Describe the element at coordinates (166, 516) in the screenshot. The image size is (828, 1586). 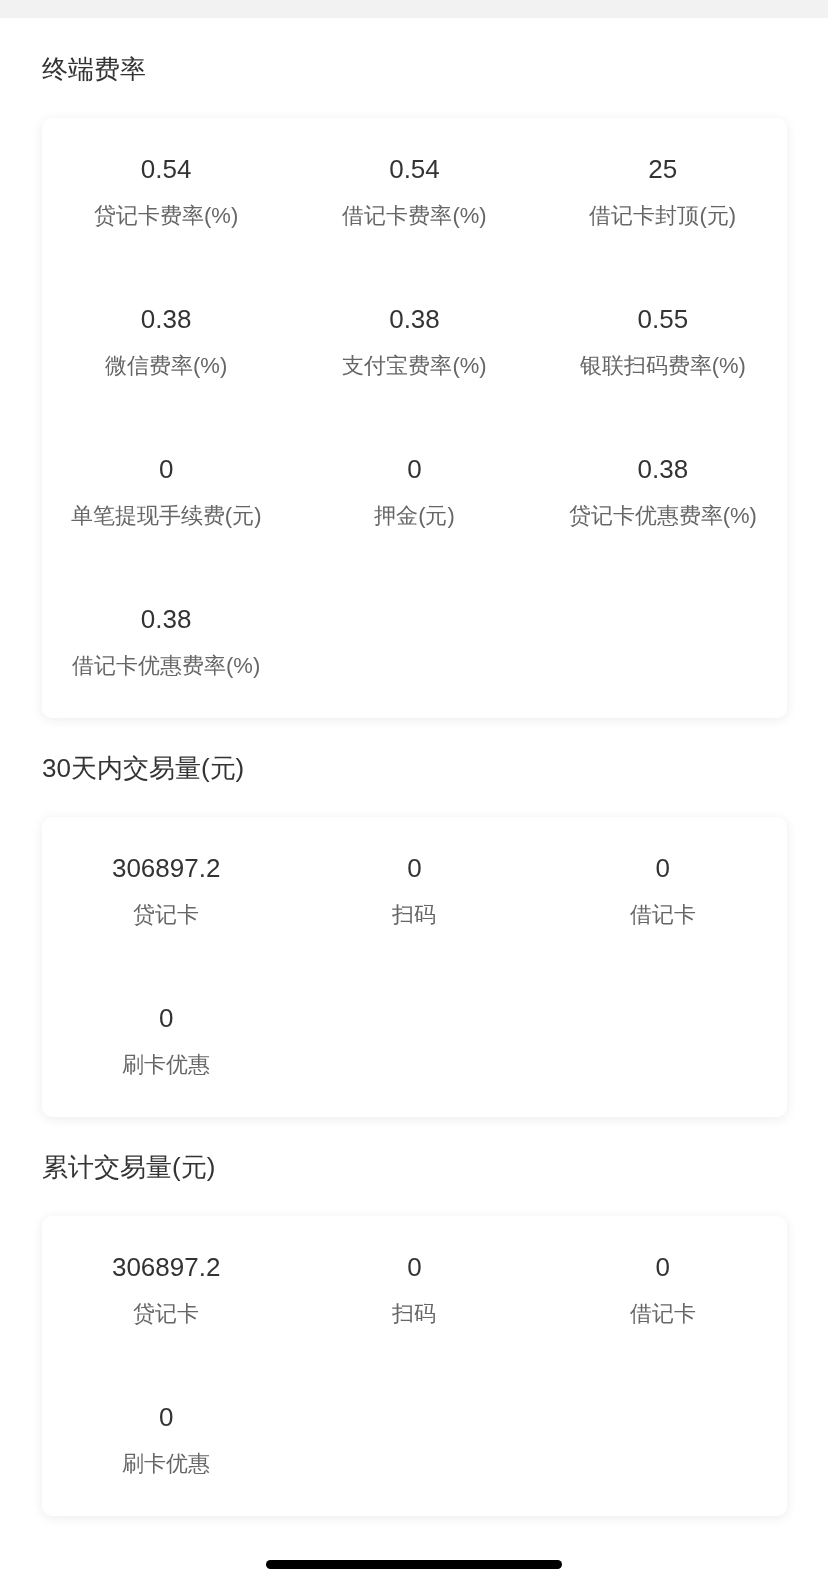
I see `stat-label: 单笔提现手续费(元)` at that location.